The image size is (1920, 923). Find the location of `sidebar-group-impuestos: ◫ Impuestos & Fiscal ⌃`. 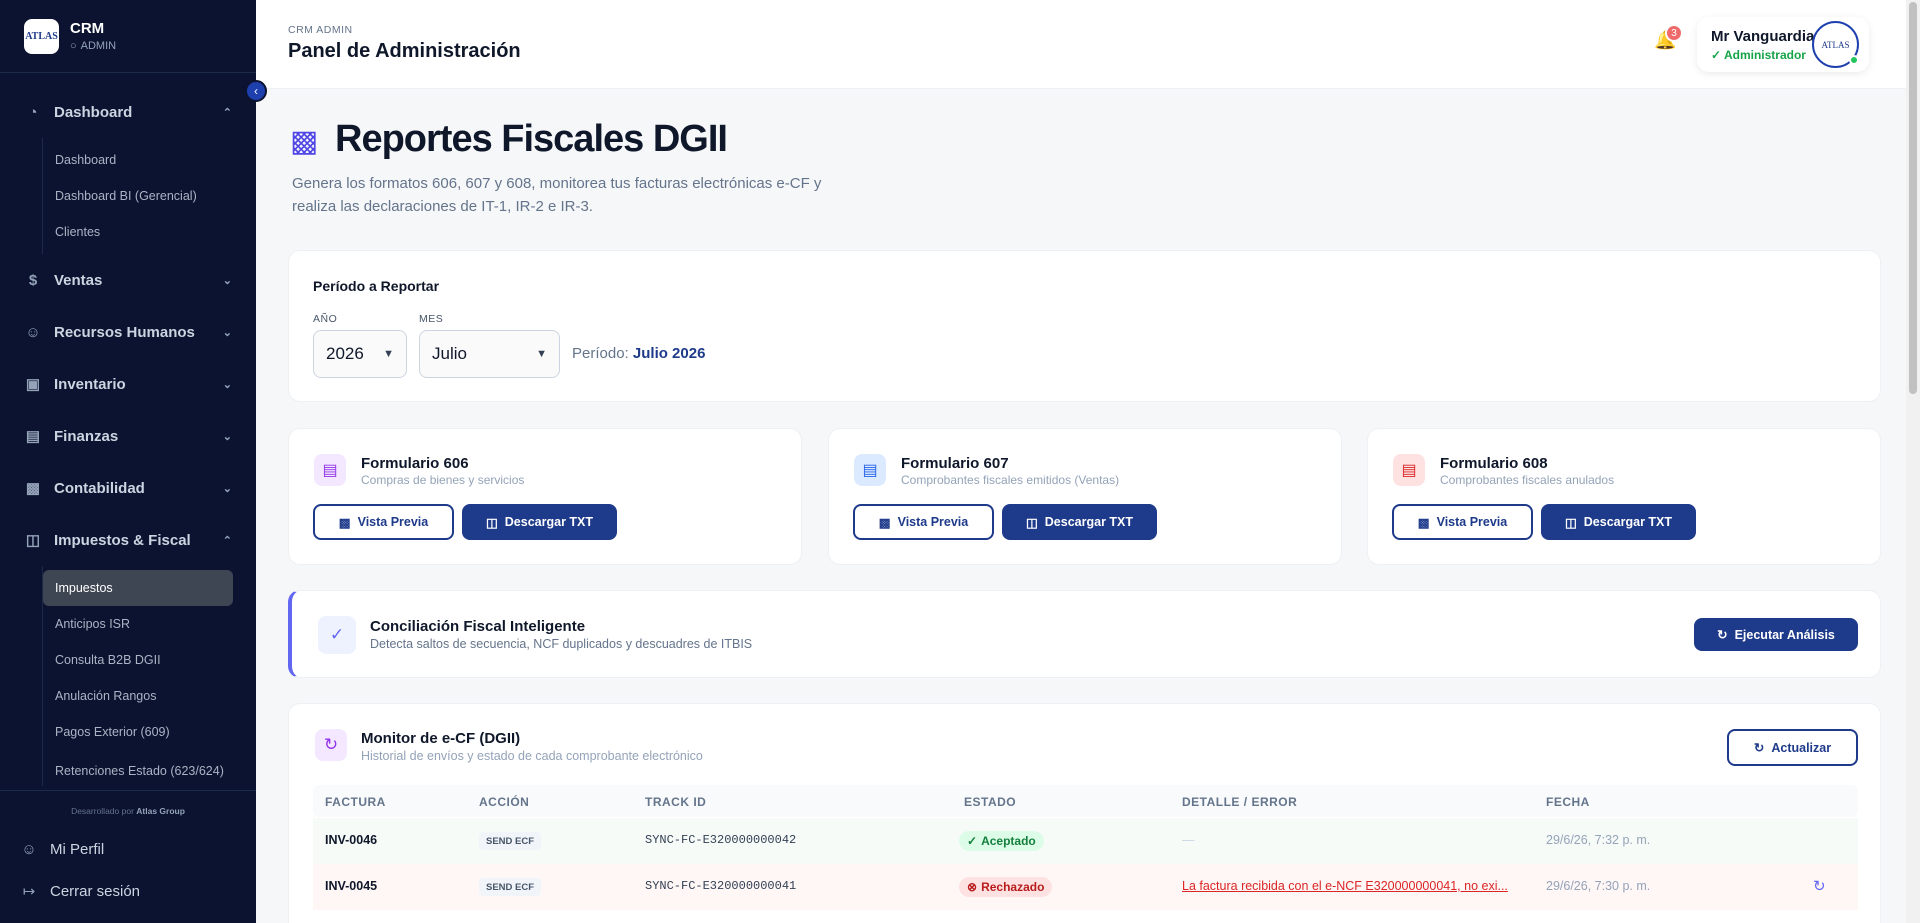

sidebar-group-impuestos: ◫ Impuestos & Fiscal ⌃ is located at coordinates (128, 540).